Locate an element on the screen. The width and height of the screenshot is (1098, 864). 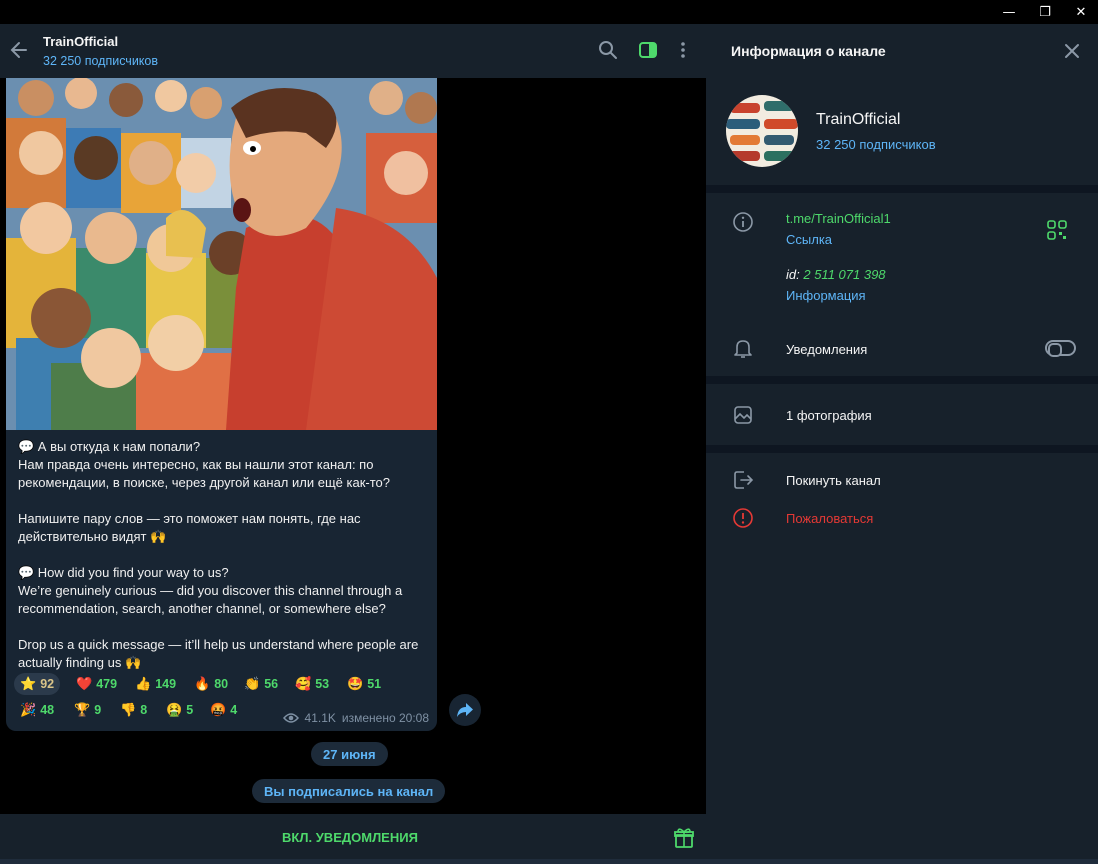
share-button is located at coordinates (465, 710).